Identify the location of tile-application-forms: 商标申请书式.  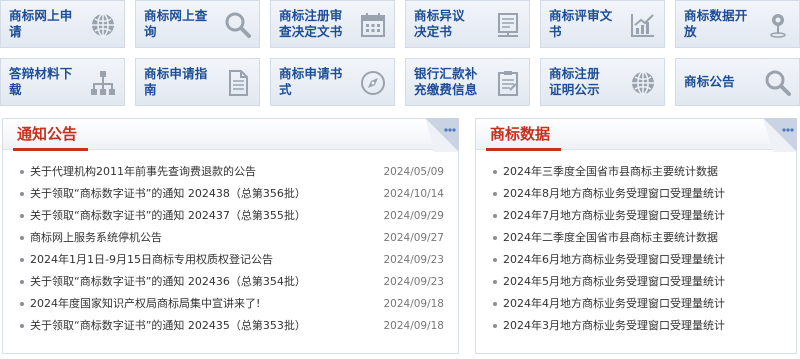
(332, 82).